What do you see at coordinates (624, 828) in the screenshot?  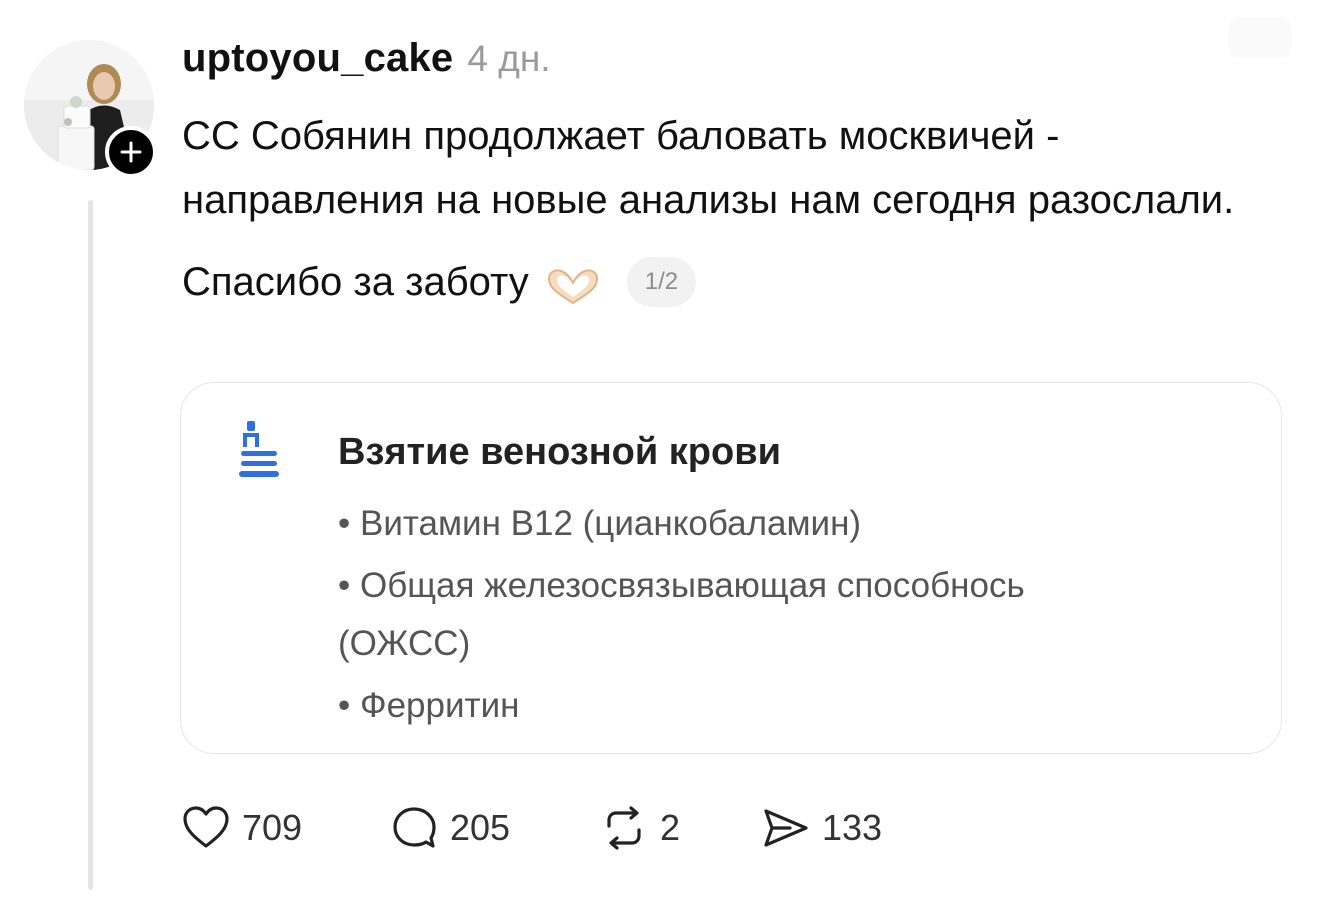 I see `repost-icon` at bounding box center [624, 828].